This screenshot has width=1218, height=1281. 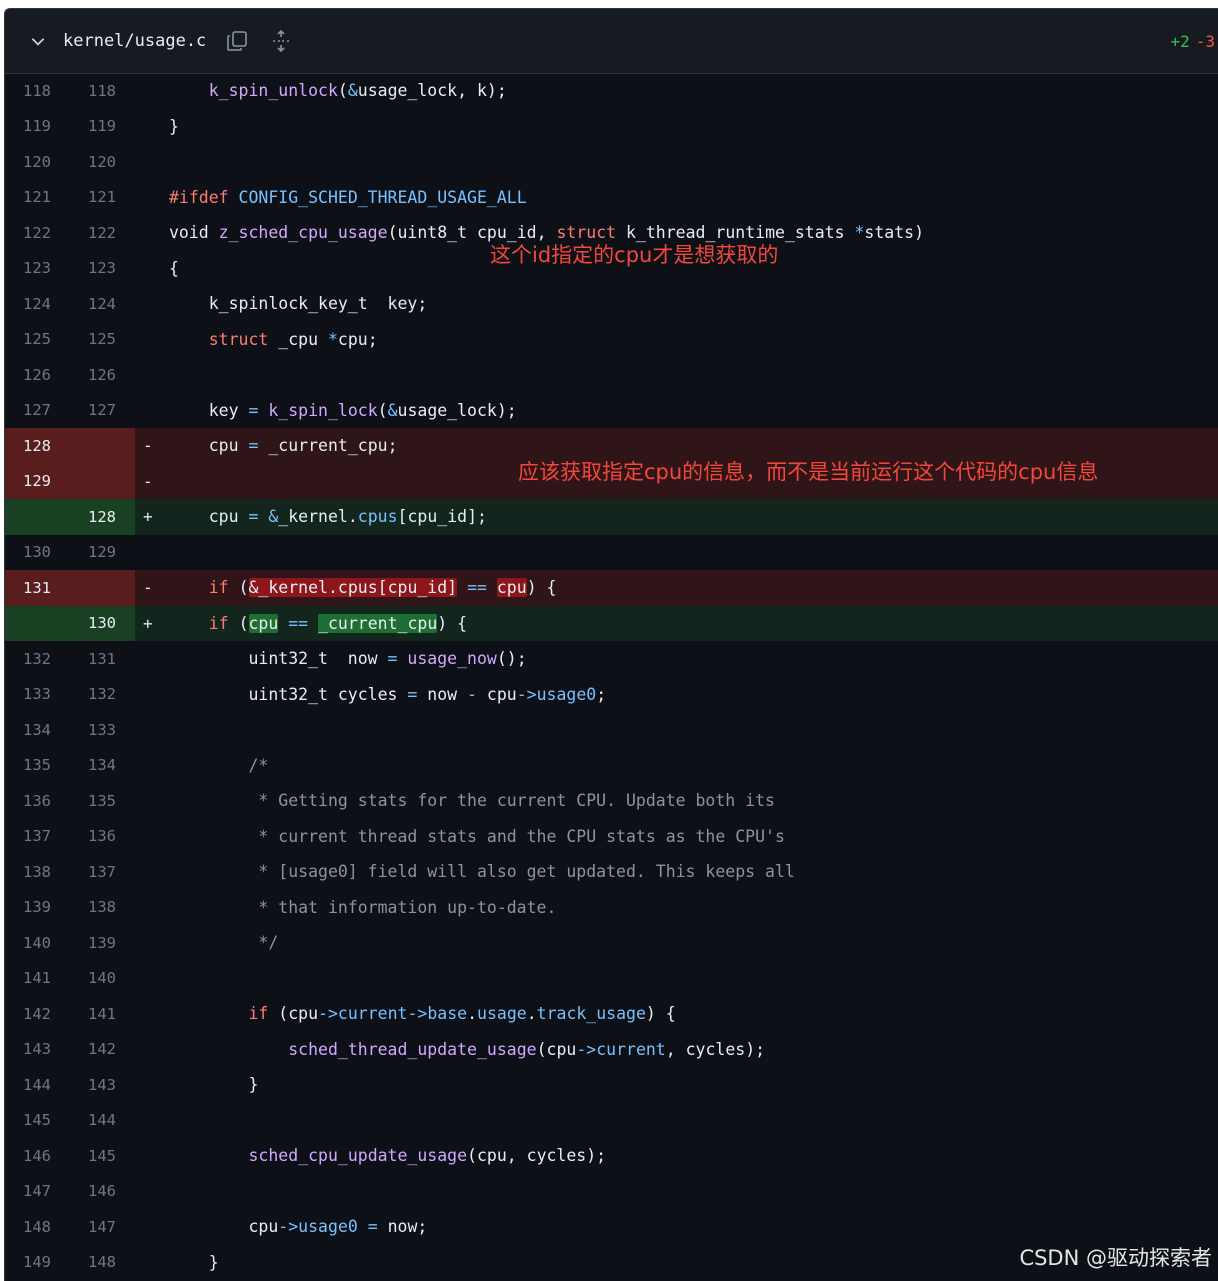 What do you see at coordinates (37, 730) in the screenshot?
I see `old-line-number: 134` at bounding box center [37, 730].